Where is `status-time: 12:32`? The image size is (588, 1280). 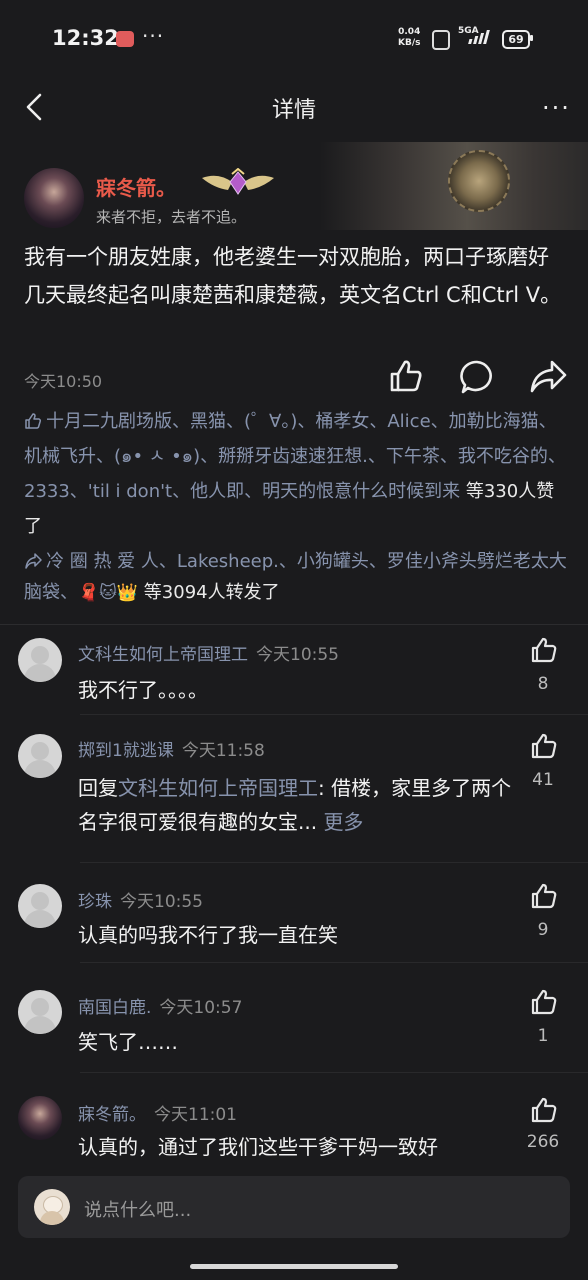
status-time: 12:32 is located at coordinates (85, 38).